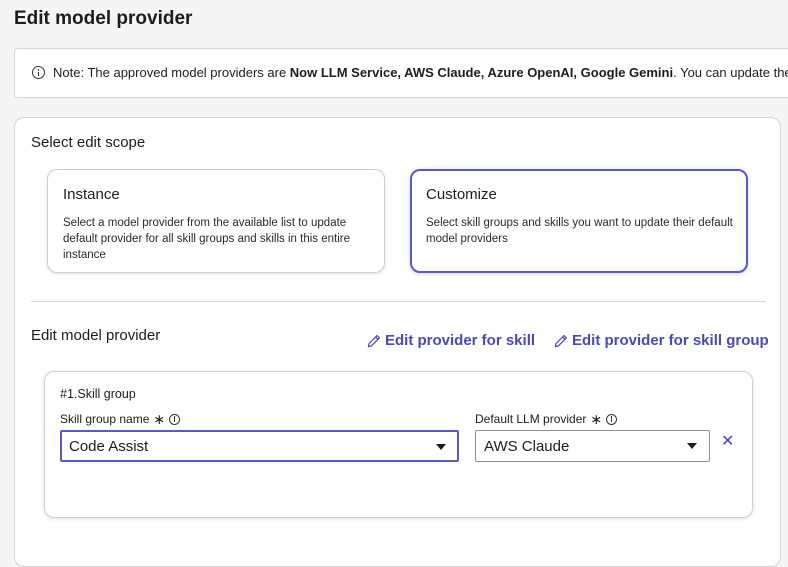 The image size is (788, 567). I want to click on skill-group-name-label-text: Skill group name, so click(105, 419).